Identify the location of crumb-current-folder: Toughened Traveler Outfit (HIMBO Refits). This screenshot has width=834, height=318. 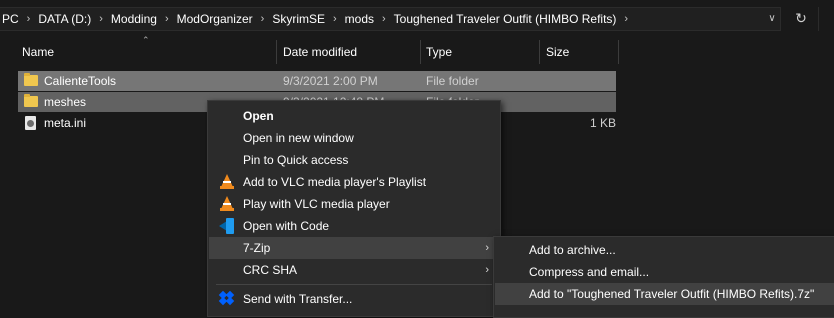
(505, 19).